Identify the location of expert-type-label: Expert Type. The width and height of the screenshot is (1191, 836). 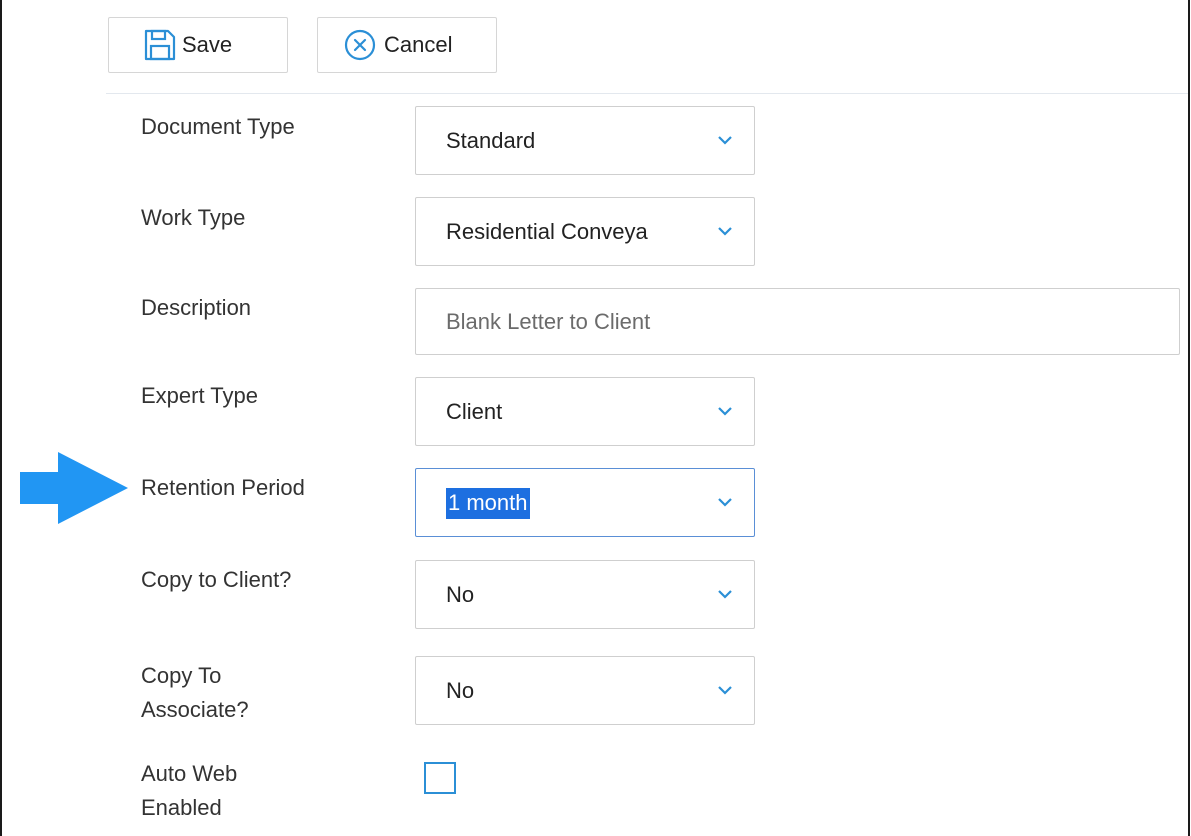
(199, 395).